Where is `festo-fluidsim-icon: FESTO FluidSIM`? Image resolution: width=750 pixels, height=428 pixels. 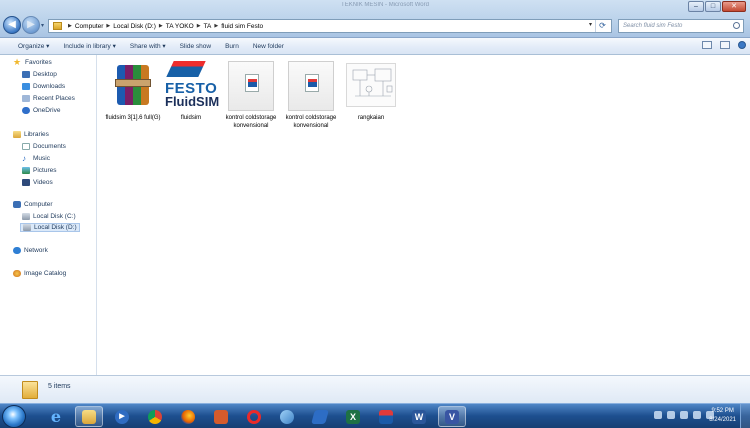 festo-fluidsim-icon: FESTO FluidSIM is located at coordinates (192, 86).